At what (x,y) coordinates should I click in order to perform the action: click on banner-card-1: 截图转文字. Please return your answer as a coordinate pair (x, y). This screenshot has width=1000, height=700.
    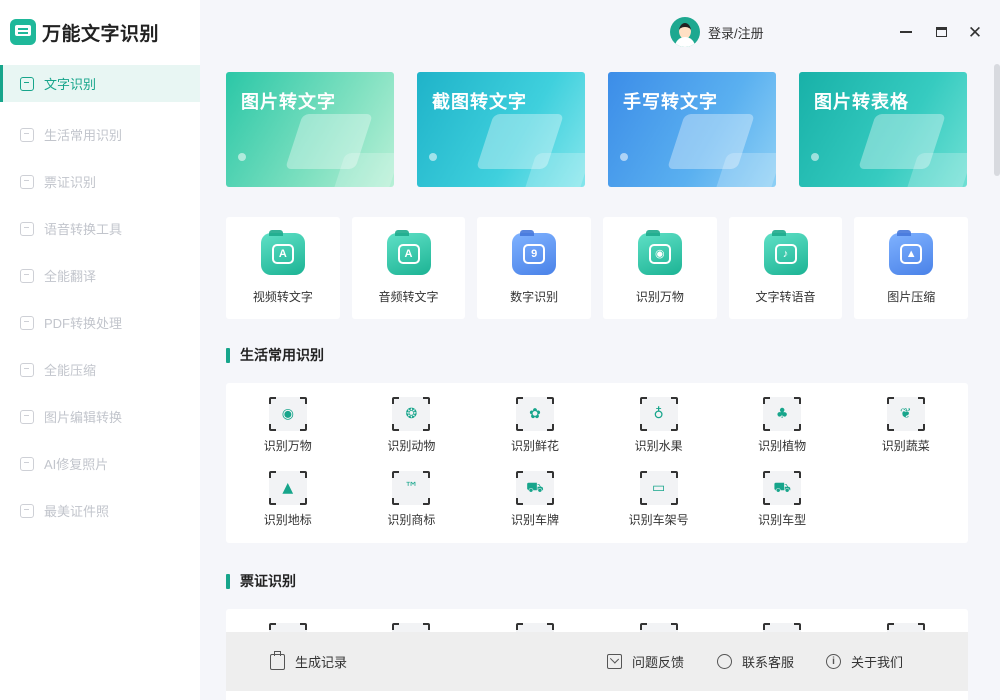
    Looking at the image, I should click on (501, 129).